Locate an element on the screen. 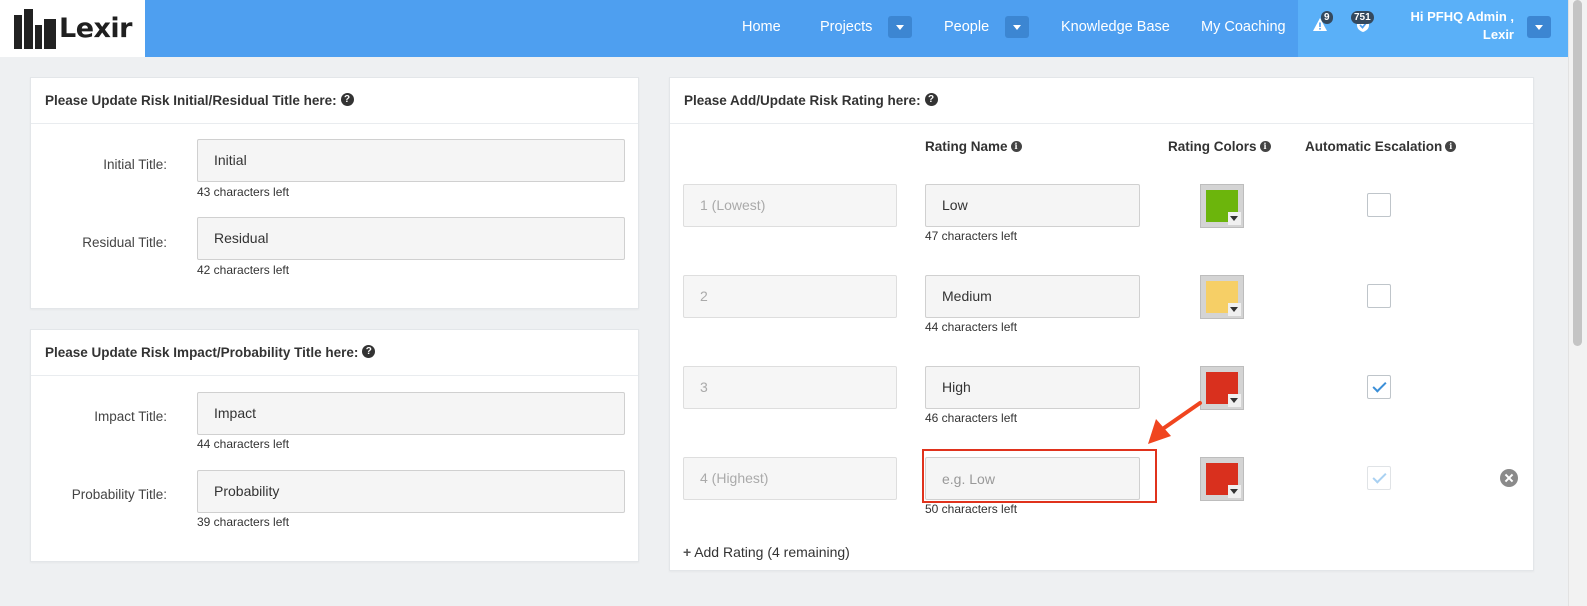 The width and height of the screenshot is (1587, 606). rating-name-hint: 44 characters left is located at coordinates (971, 327).